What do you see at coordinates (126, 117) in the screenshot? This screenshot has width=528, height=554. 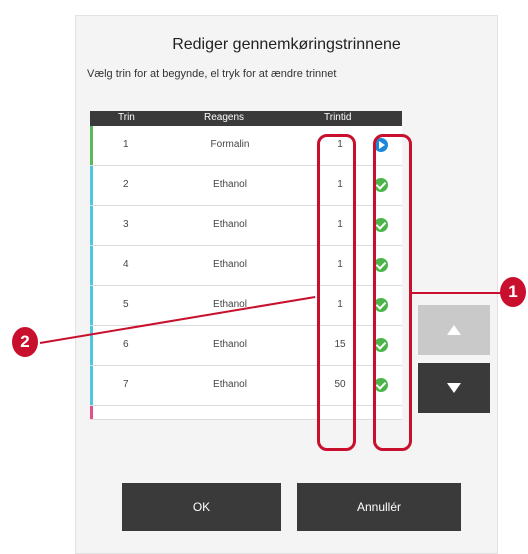 I see `header-step: Trin` at bounding box center [126, 117].